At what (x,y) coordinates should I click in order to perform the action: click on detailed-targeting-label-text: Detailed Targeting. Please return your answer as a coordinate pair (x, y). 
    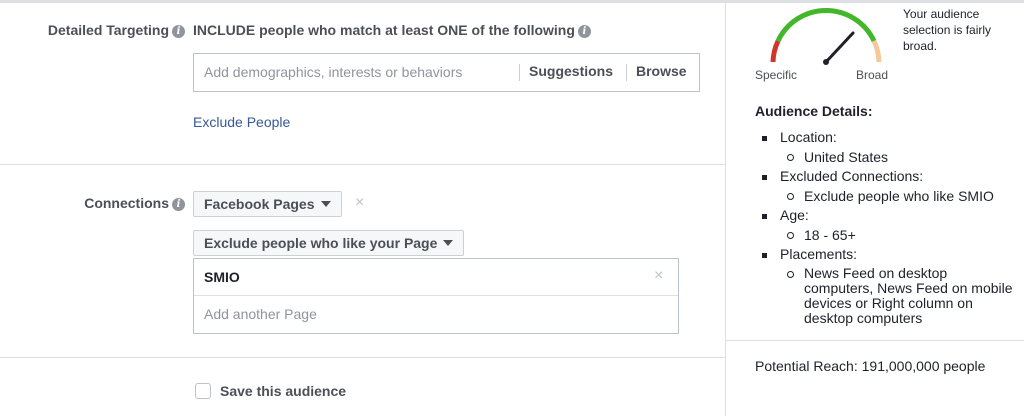
    Looking at the image, I should click on (108, 30).